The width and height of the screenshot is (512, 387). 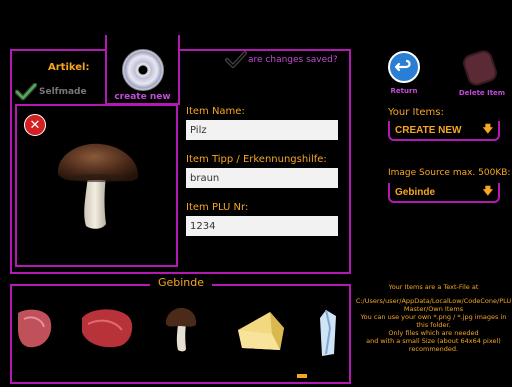 What do you see at coordinates (433, 333) in the screenshot?
I see `info-line-4: Only files which are needed` at bounding box center [433, 333].